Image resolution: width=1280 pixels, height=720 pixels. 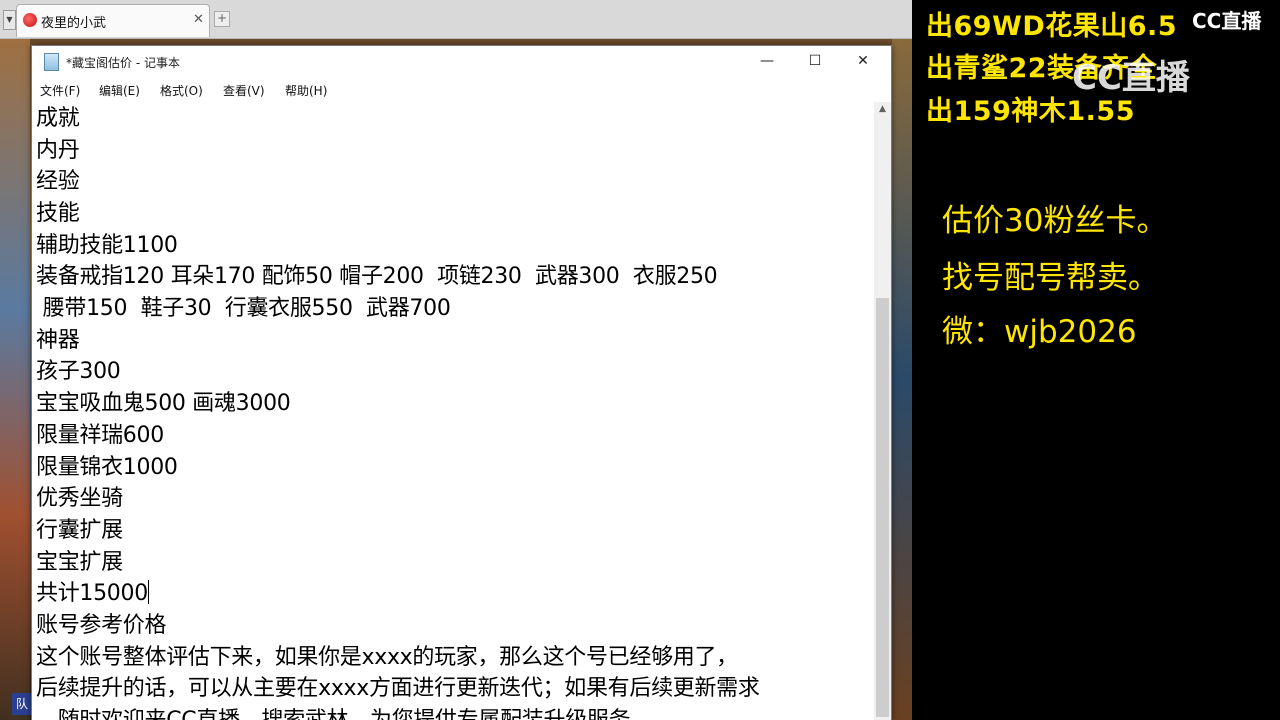 What do you see at coordinates (15, 378) in the screenshot?
I see `game-left-strip` at bounding box center [15, 378].